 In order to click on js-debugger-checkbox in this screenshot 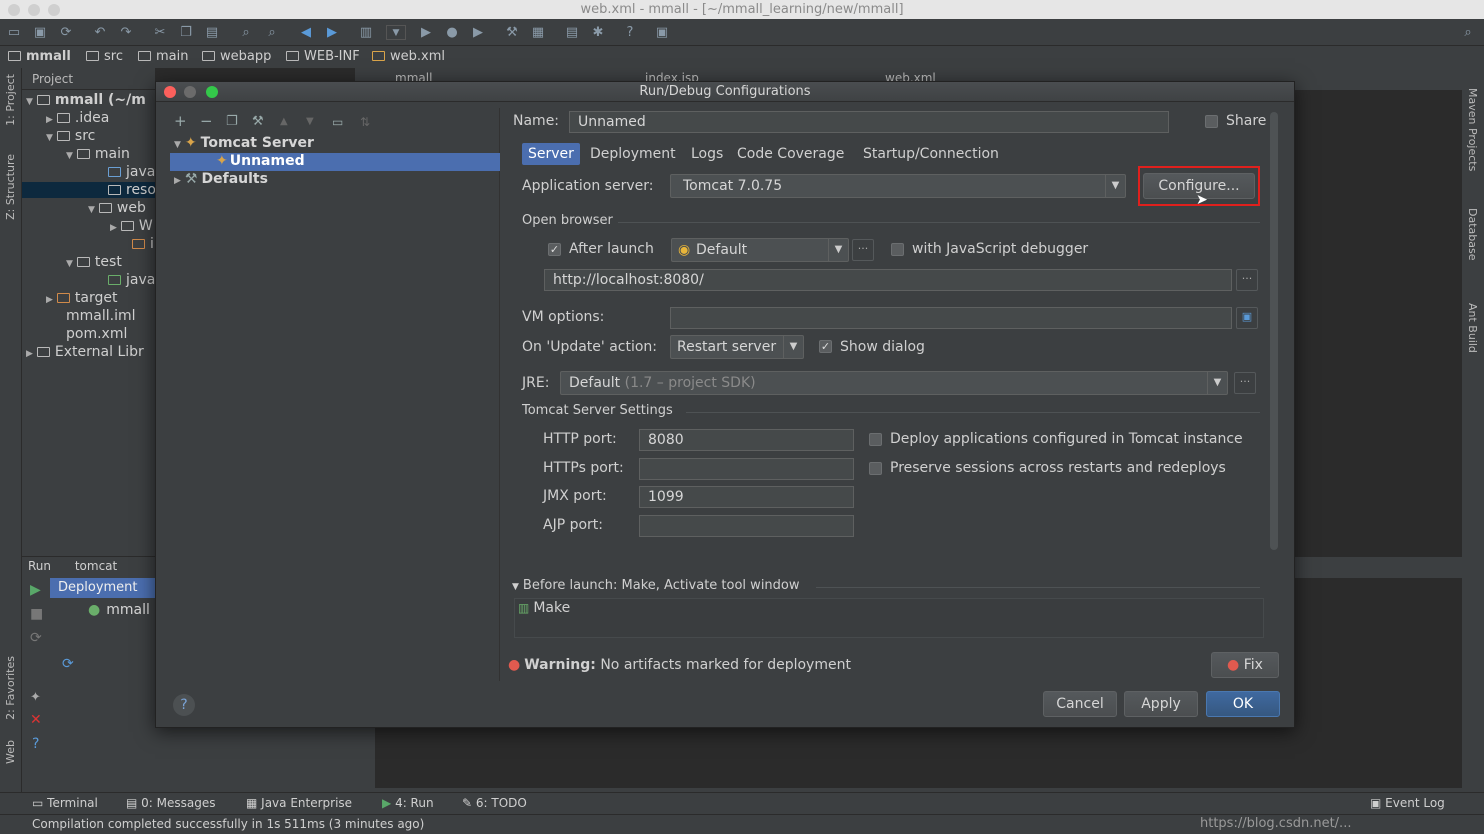, I will do `click(897, 249)`.